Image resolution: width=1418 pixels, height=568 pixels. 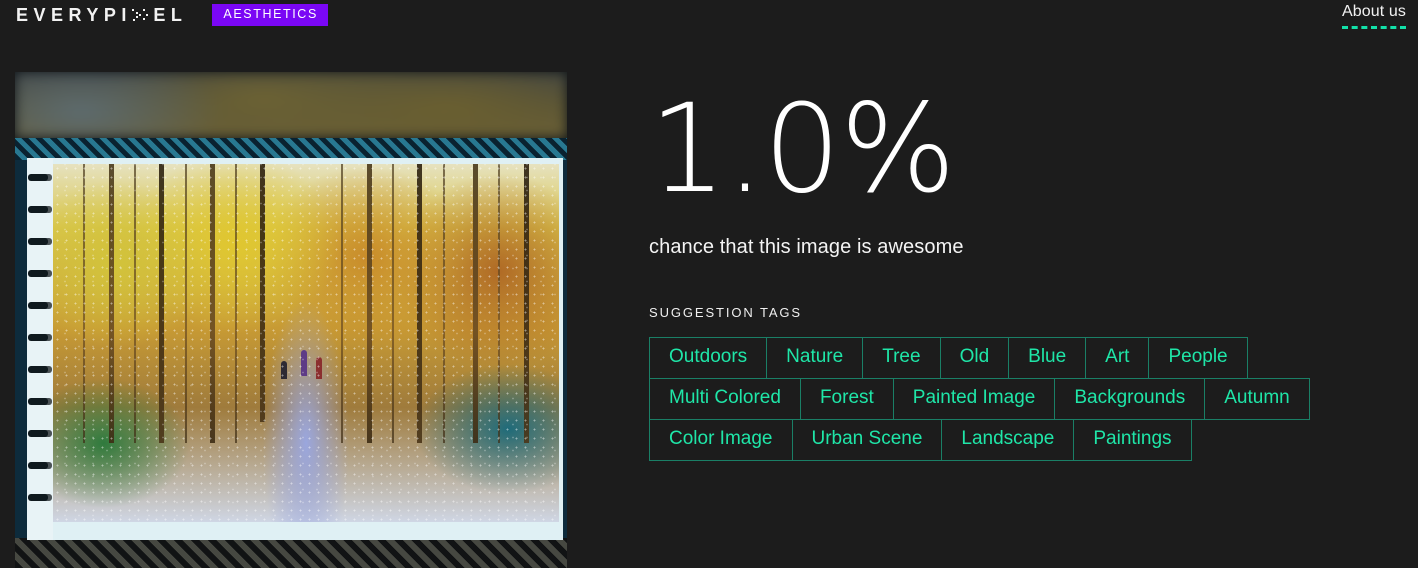 What do you see at coordinates (1198, 358) in the screenshot?
I see `tag-chip: People` at bounding box center [1198, 358].